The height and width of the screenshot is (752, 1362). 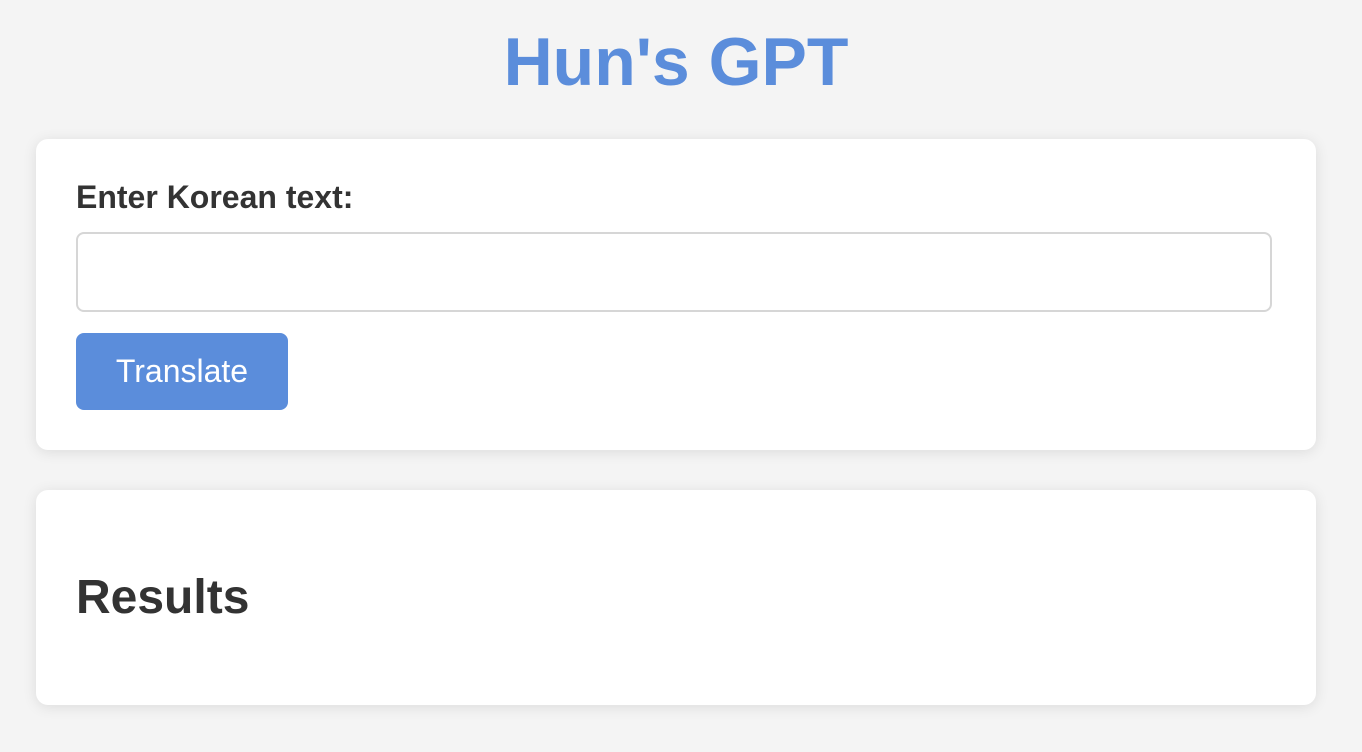 I want to click on results-heading: Results, so click(x=163, y=597).